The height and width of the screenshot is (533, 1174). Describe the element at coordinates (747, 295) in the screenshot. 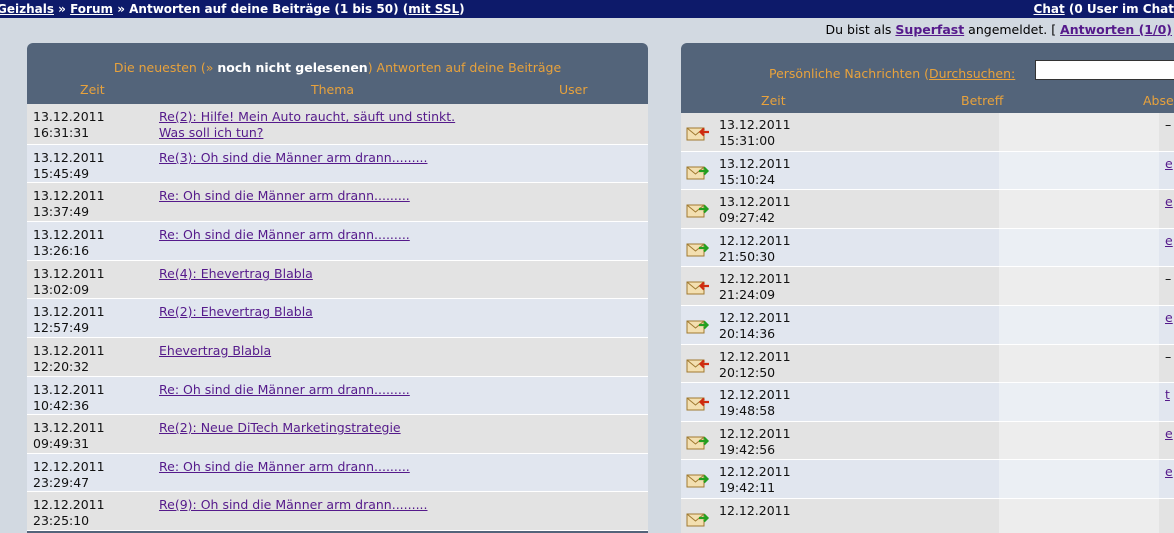

I see `row-time: 21:24:09` at that location.